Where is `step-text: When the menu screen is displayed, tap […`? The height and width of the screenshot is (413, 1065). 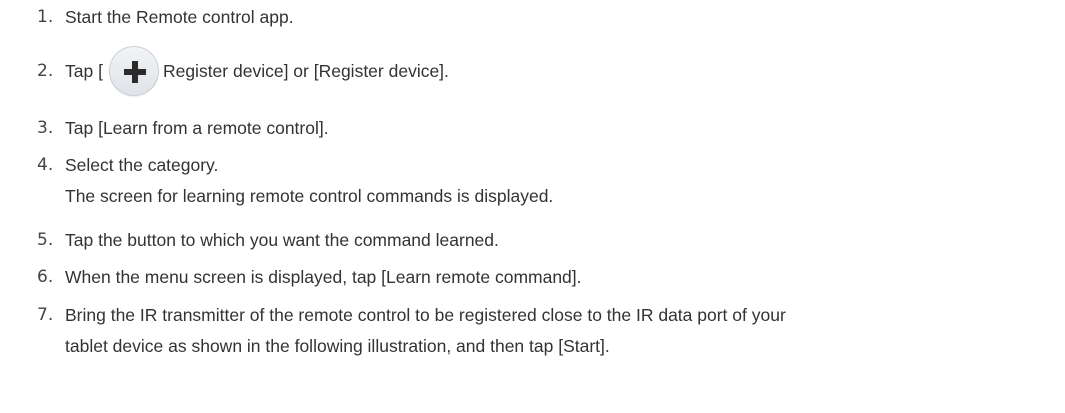 step-text: When the menu screen is displayed, tap [… is located at coordinates (323, 277).